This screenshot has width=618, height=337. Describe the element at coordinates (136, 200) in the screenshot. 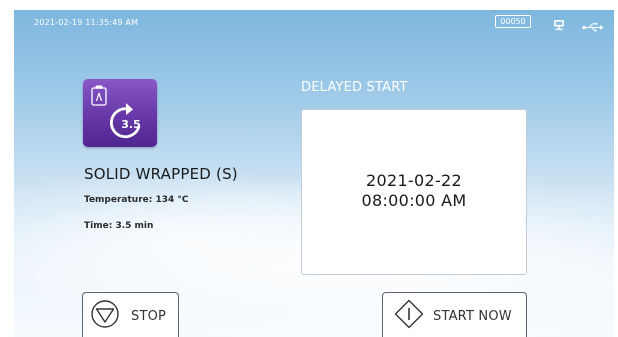

I see `temperature-label: Temperature: 134 °C` at that location.